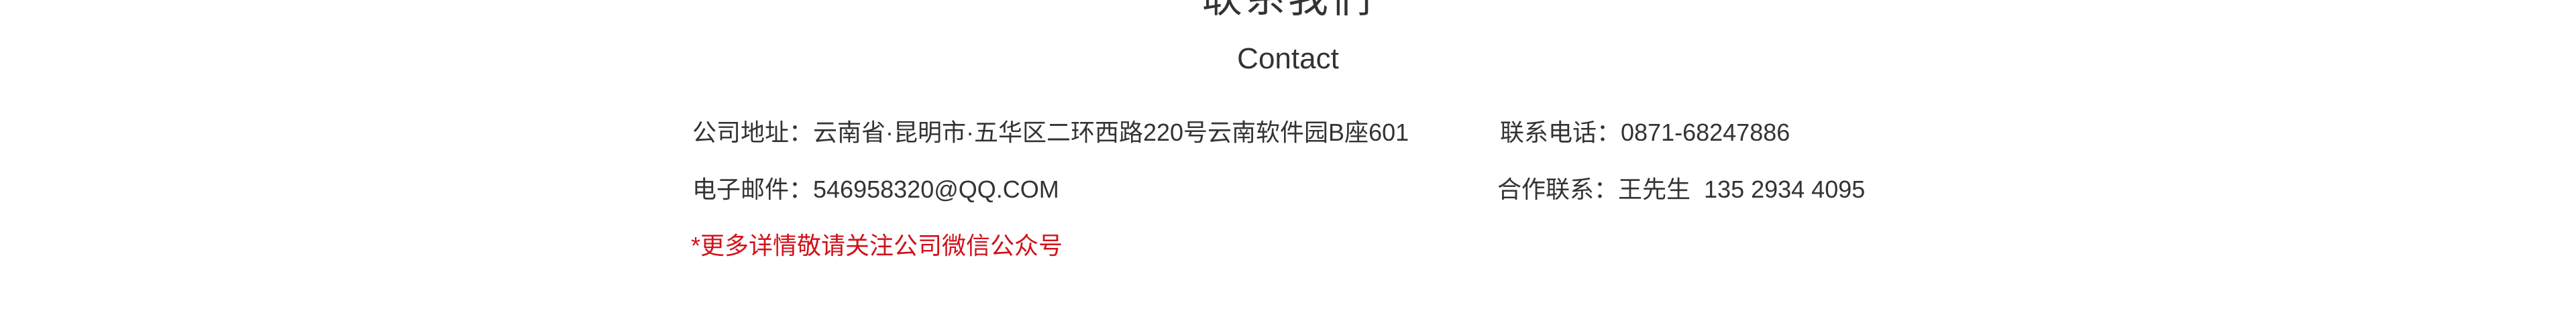 The image size is (2576, 335). I want to click on cooperation-row: 合作联系：王先生 135 2934 4095, so click(1681, 190).